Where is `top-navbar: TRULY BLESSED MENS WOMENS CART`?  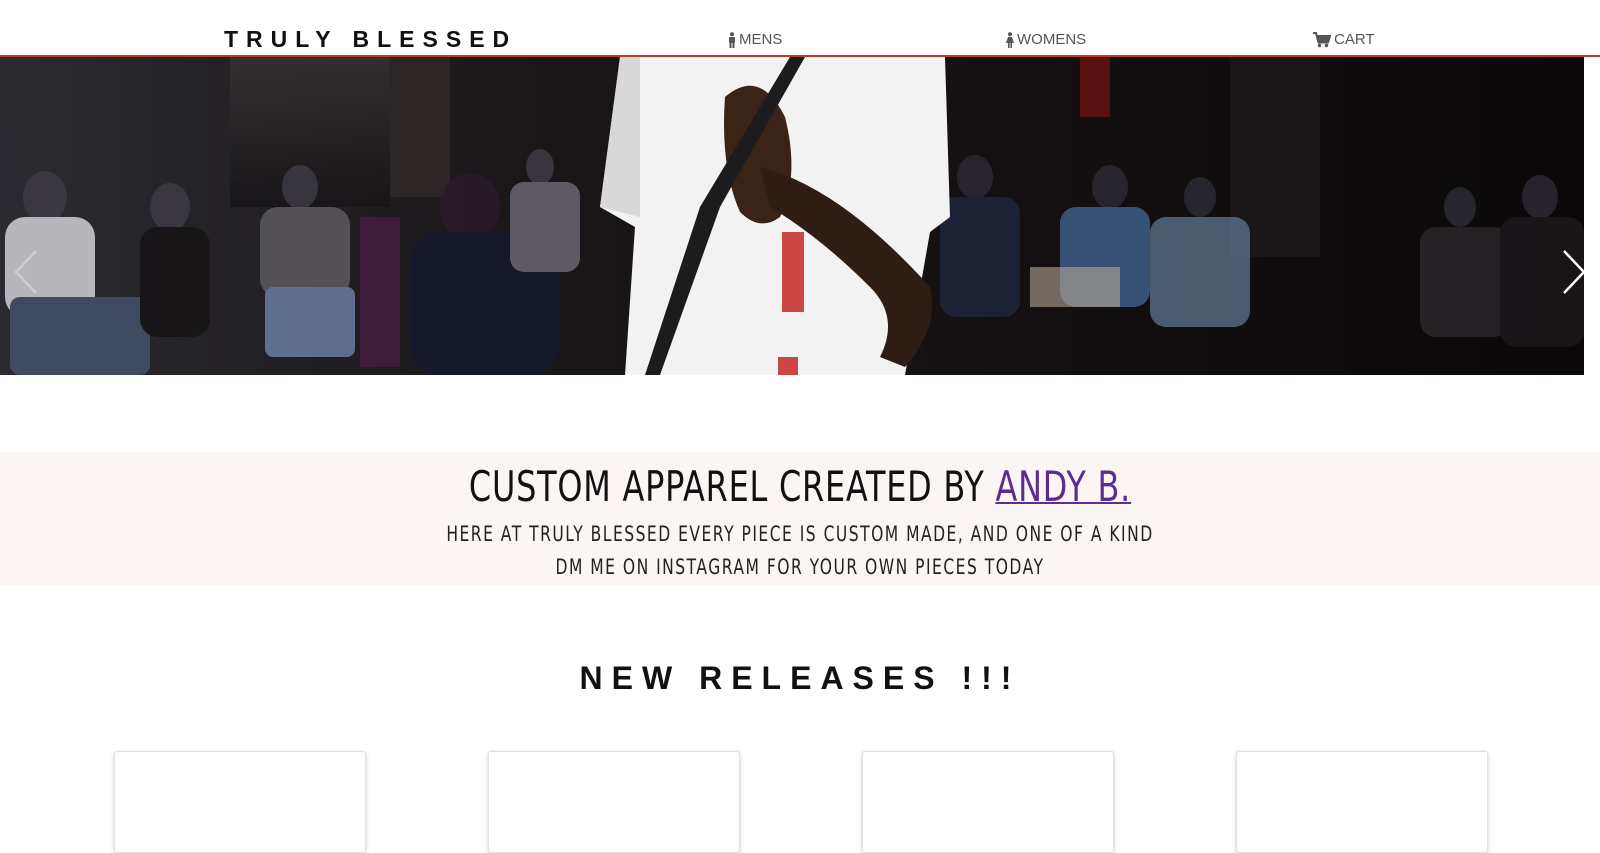
top-navbar: TRULY BLESSED MENS WOMENS CART is located at coordinates (800, 28).